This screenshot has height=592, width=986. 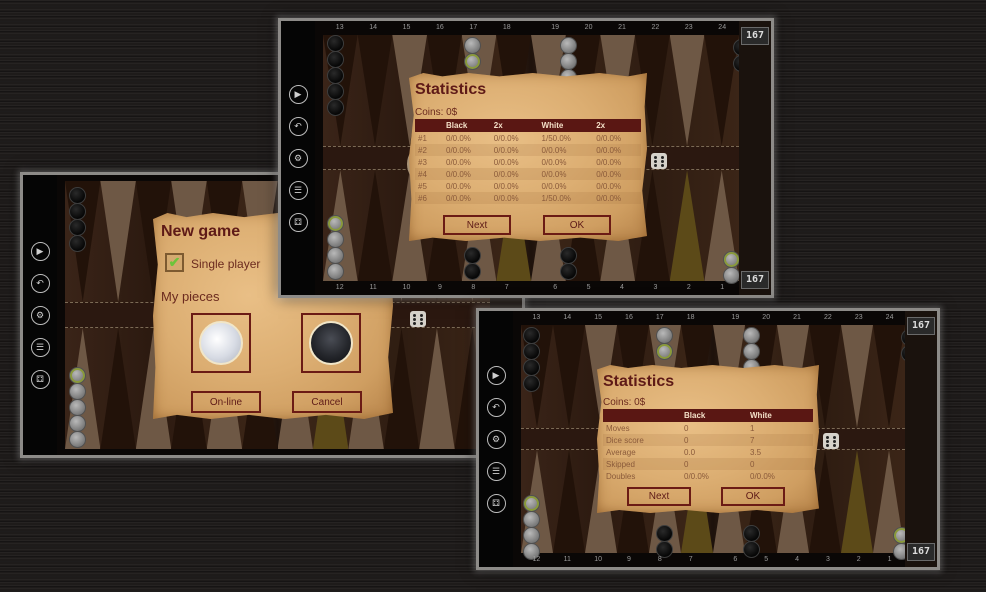 What do you see at coordinates (642, 415) in the screenshot?
I see `column-header` at bounding box center [642, 415].